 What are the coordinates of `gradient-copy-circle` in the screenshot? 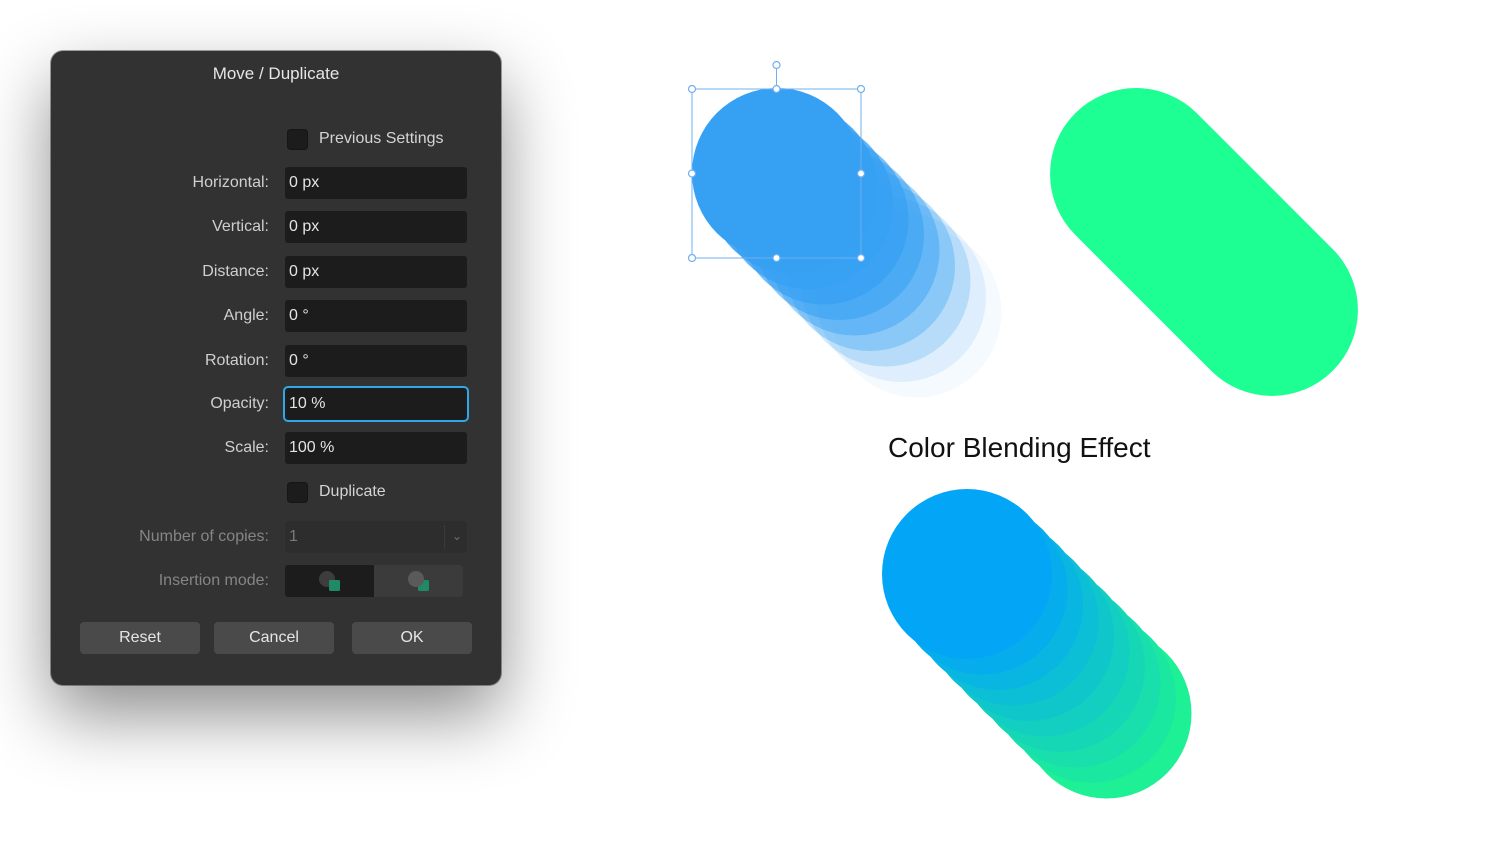 It's located at (967, 574).